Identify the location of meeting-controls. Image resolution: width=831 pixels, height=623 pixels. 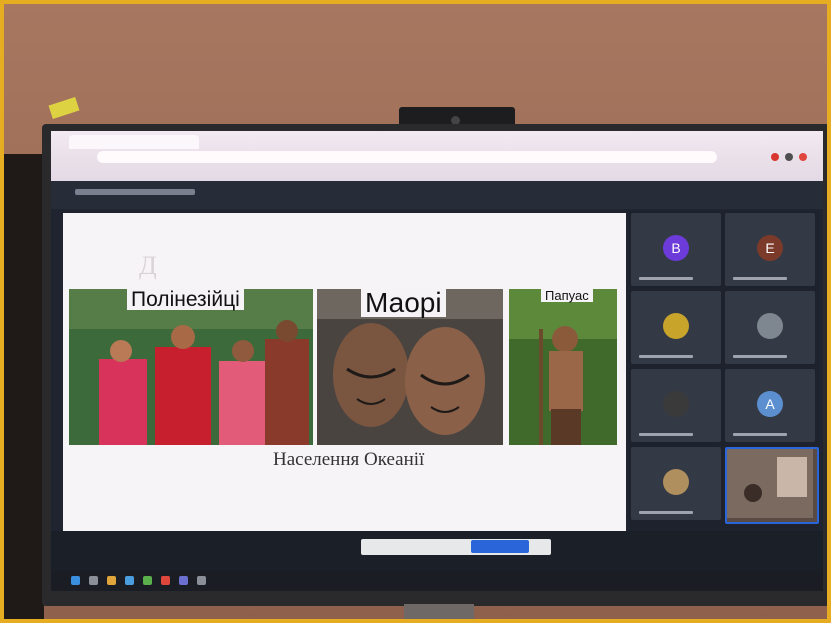
(437, 551).